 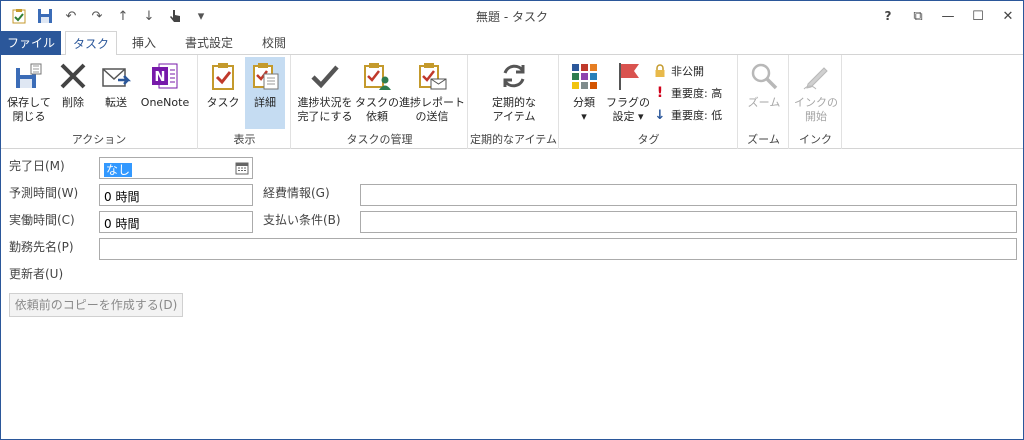 I want to click on complete-date-value: なし, so click(x=118, y=170).